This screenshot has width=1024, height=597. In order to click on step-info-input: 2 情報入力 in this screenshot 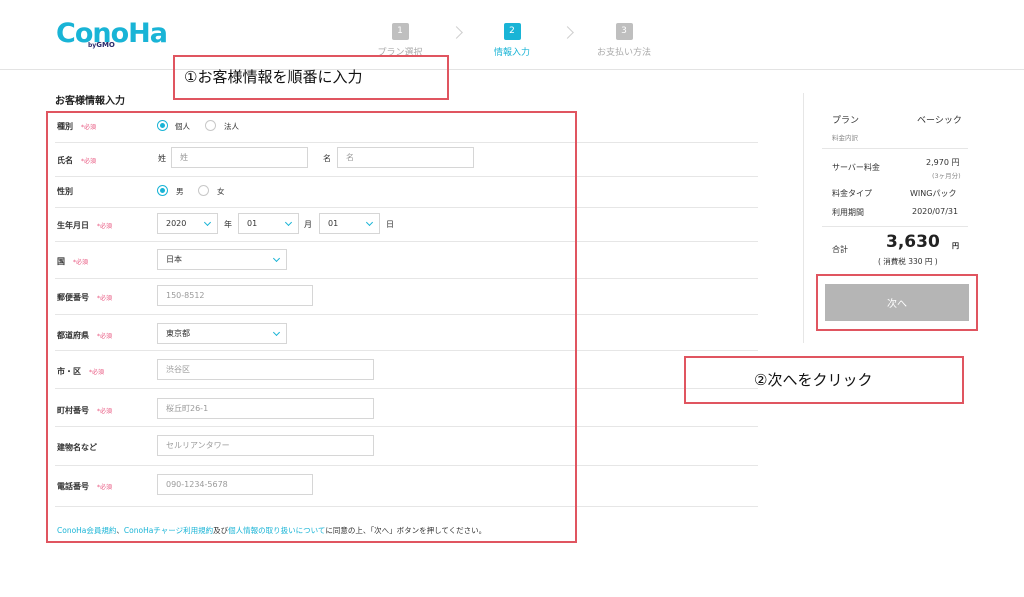, I will do `click(512, 38)`.